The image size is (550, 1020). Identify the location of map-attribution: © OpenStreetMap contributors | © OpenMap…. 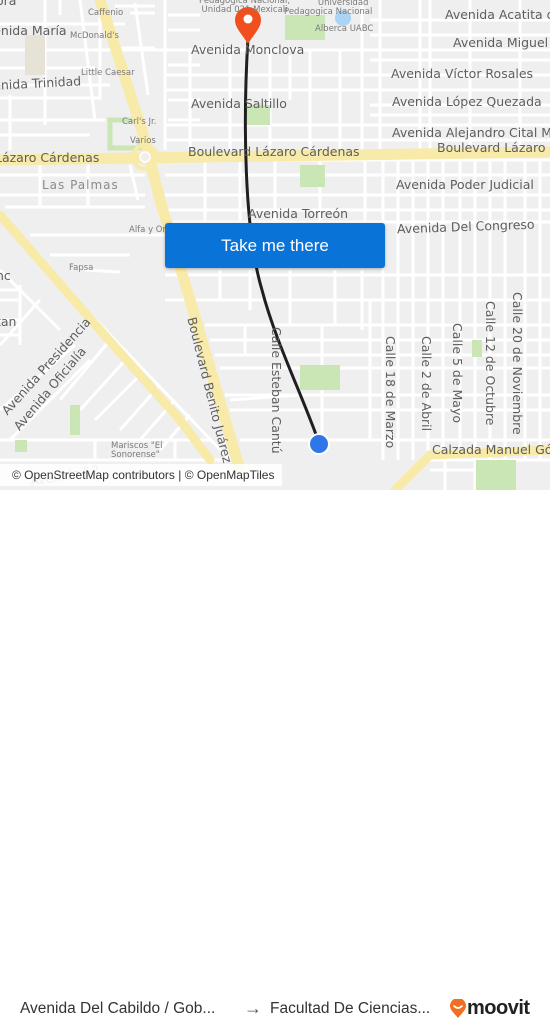
(141, 475).